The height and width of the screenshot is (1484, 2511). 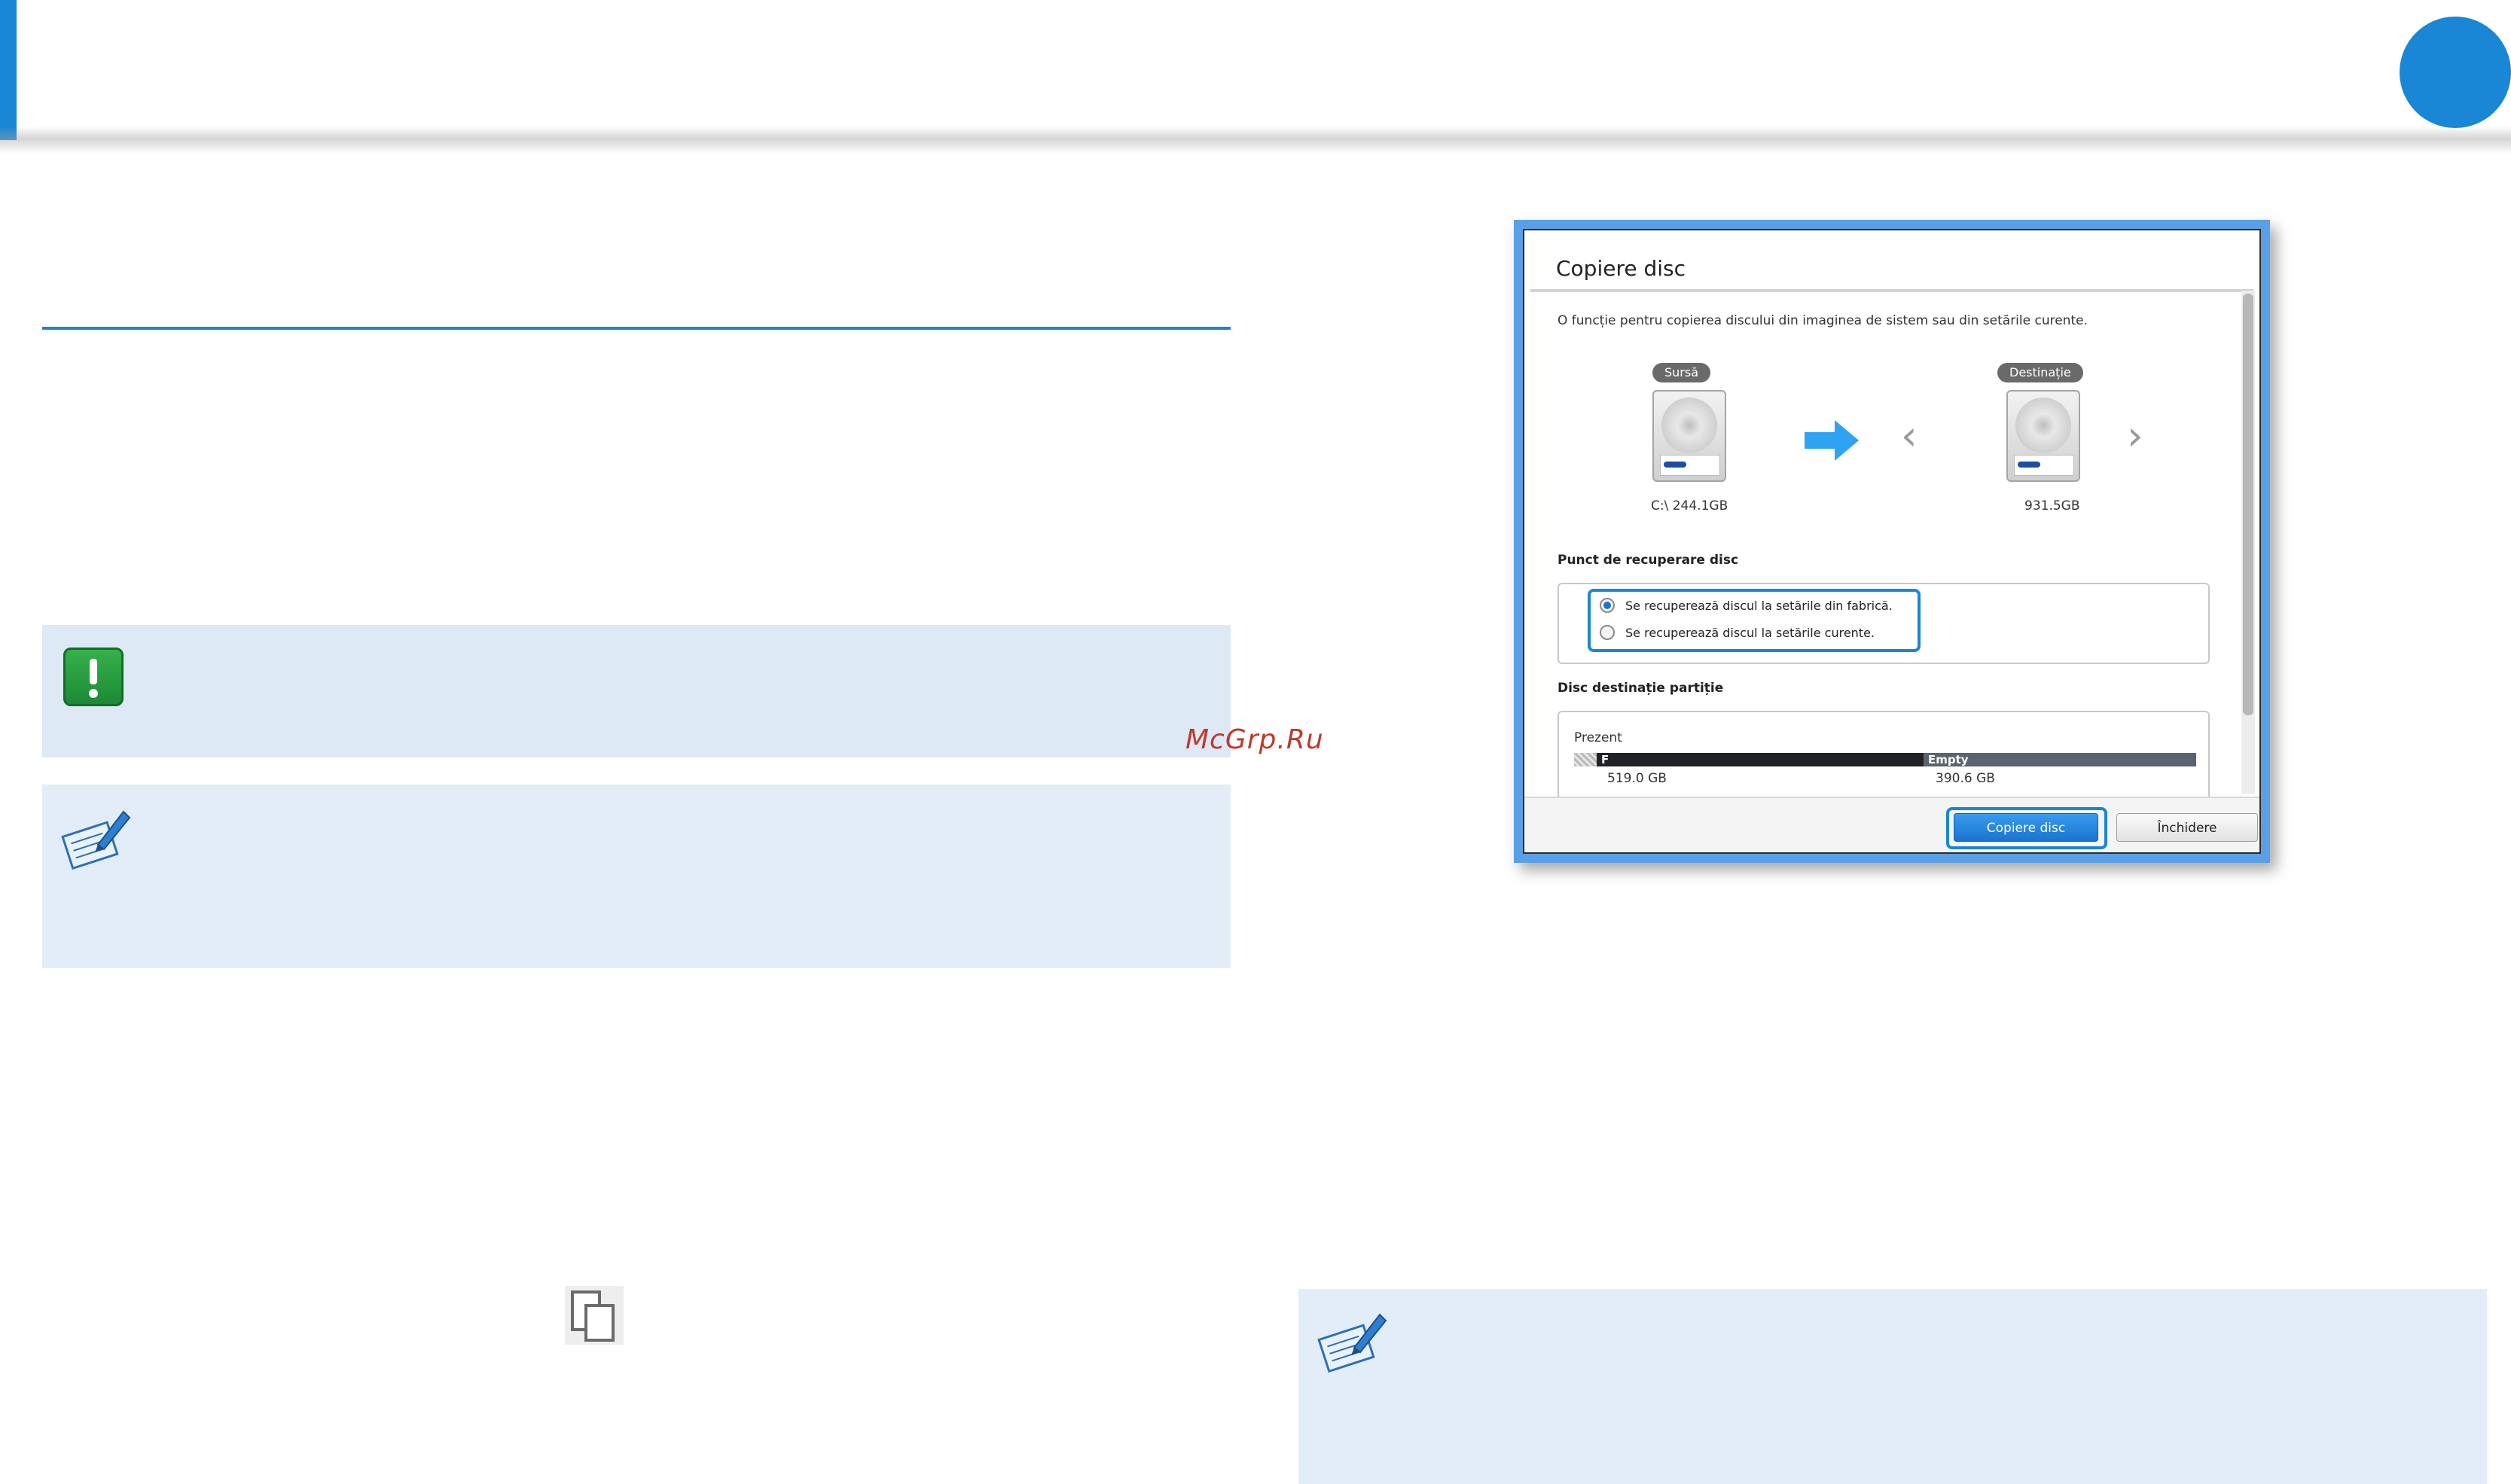 What do you see at coordinates (1891, 824) in the screenshot?
I see `dialog-footer: Copiere disc Închidere` at bounding box center [1891, 824].